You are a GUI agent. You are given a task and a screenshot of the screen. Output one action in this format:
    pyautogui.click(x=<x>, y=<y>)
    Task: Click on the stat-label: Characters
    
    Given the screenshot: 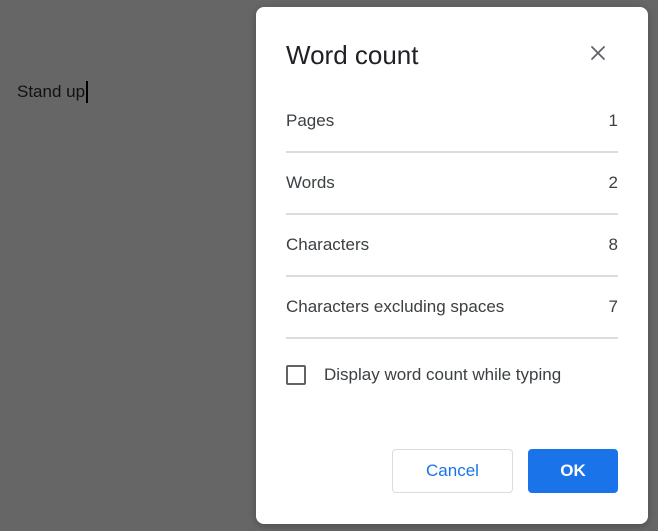 What is the action you would take?
    pyautogui.click(x=328, y=244)
    